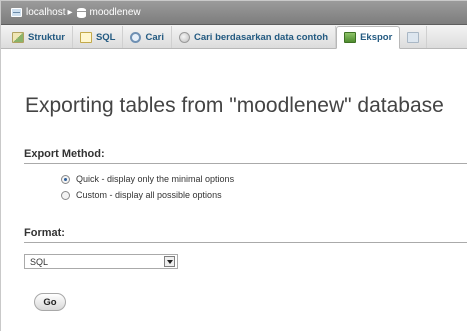 Image resolution: width=467 pixels, height=331 pixels. Describe the element at coordinates (376, 37) in the screenshot. I see `tab-ekspor-label: Ekspor` at that location.